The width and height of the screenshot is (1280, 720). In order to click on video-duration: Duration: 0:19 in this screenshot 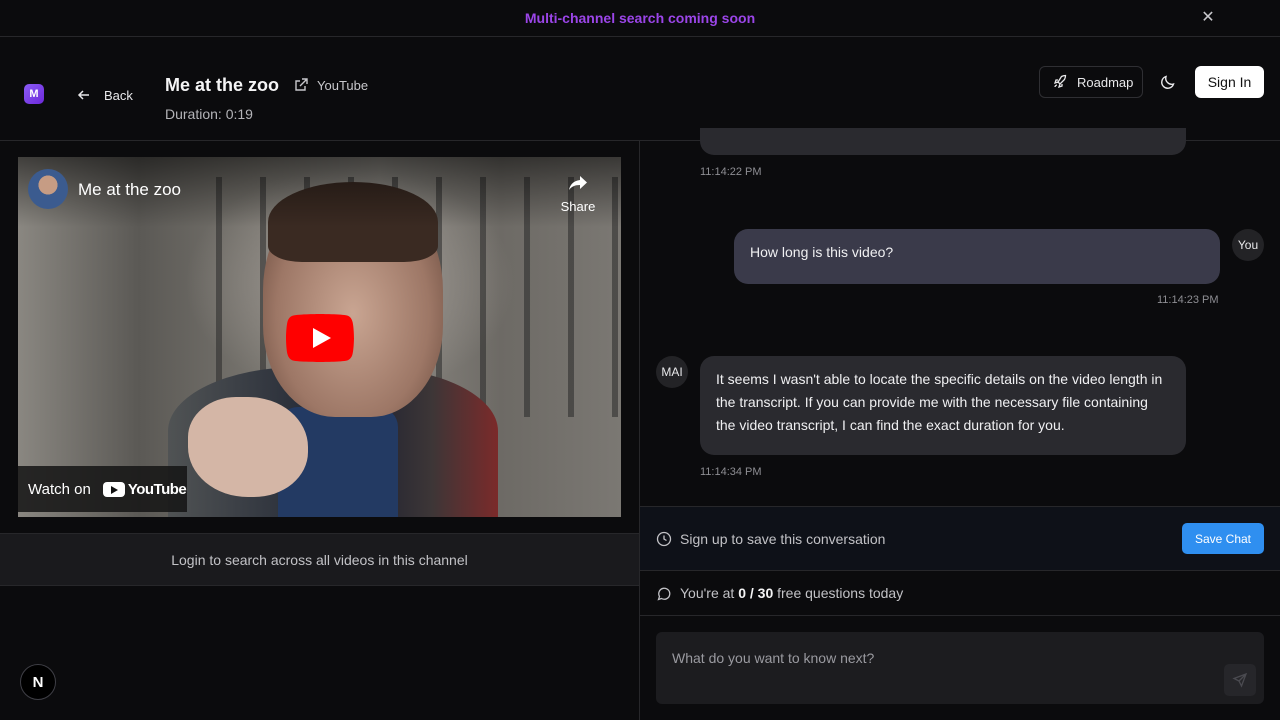, I will do `click(209, 114)`.